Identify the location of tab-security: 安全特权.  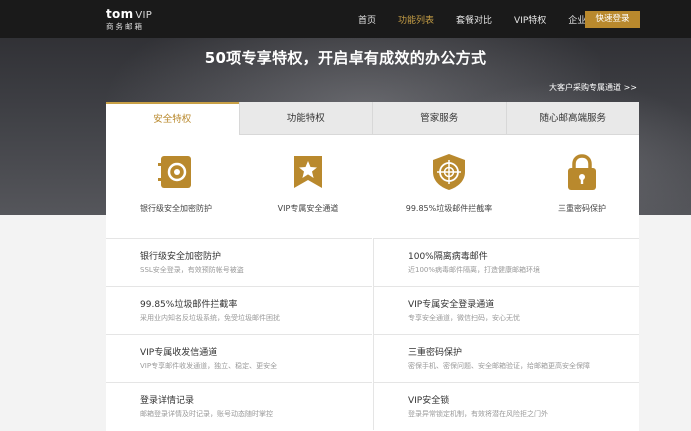
(172, 118).